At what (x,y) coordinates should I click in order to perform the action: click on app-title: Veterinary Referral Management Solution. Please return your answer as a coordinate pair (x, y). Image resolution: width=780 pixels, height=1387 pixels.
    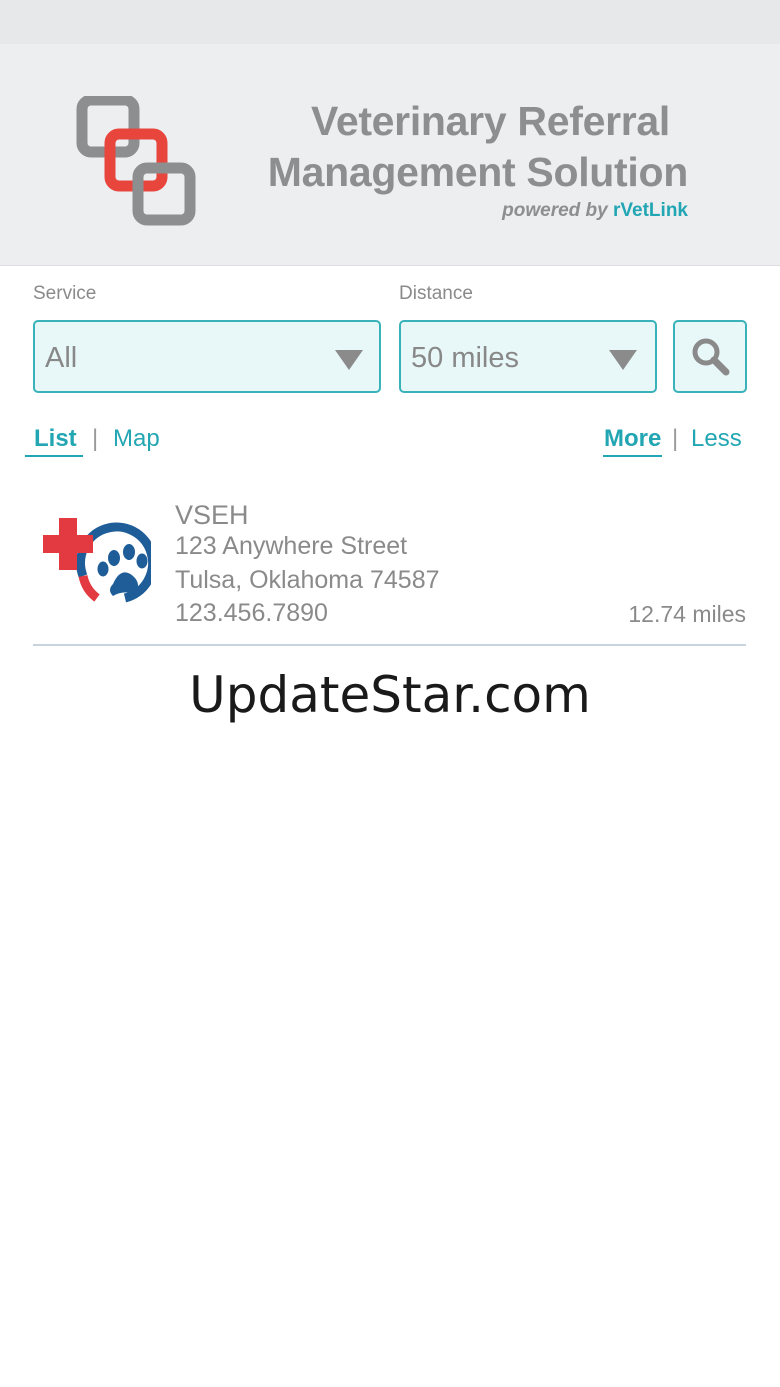
    Looking at the image, I should click on (465, 147).